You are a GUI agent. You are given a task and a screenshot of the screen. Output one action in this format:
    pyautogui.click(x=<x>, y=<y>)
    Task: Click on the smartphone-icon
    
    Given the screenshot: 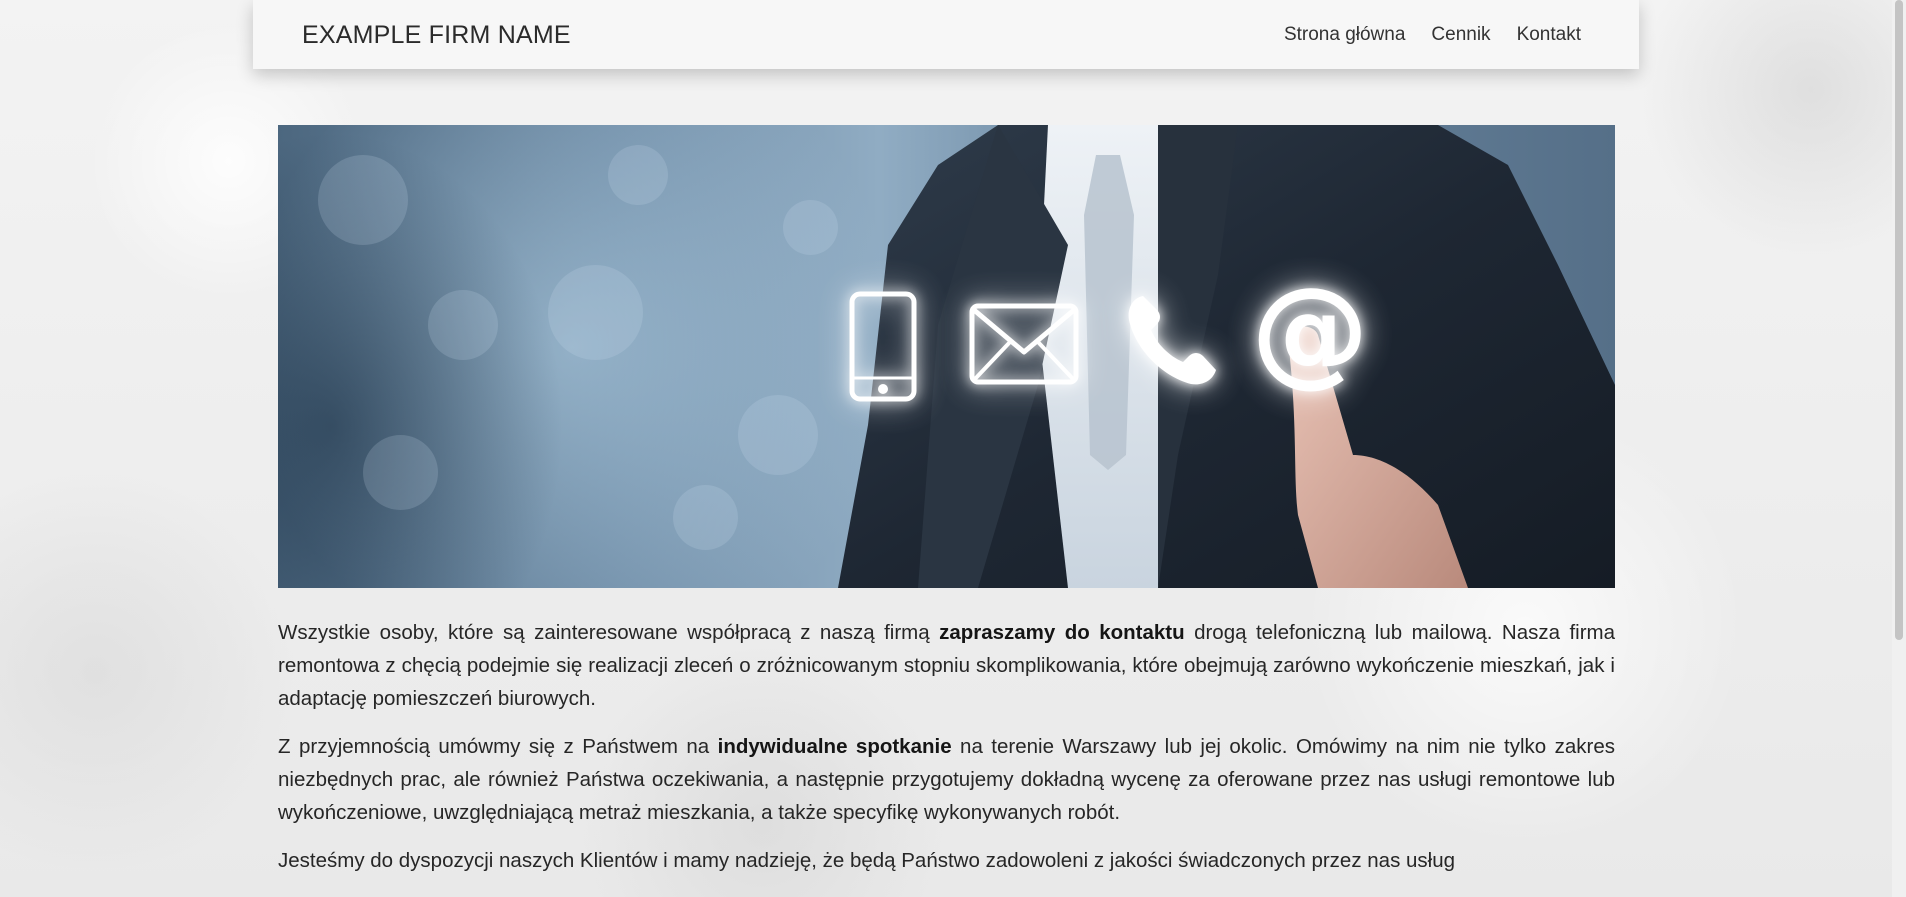 What is the action you would take?
    pyautogui.click(x=883, y=346)
    